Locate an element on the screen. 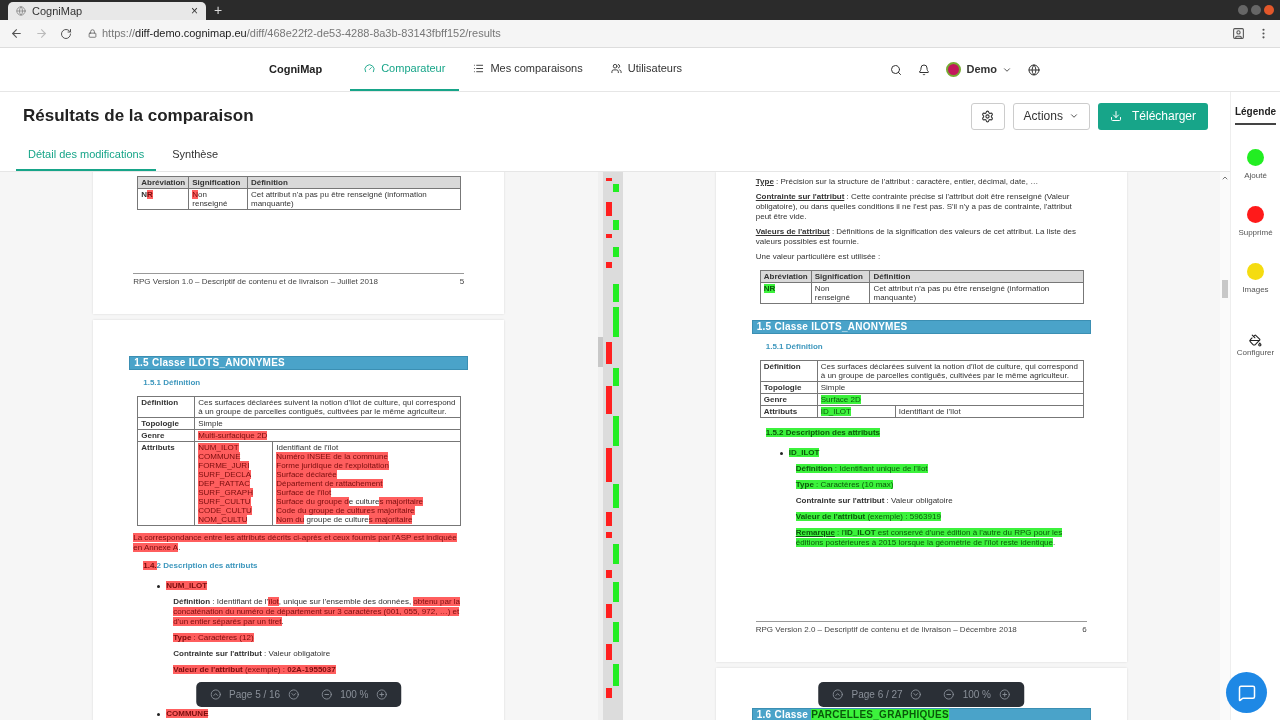 The width and height of the screenshot is (1280, 720). configure-button: Configurer is located at coordinates (1255, 346).